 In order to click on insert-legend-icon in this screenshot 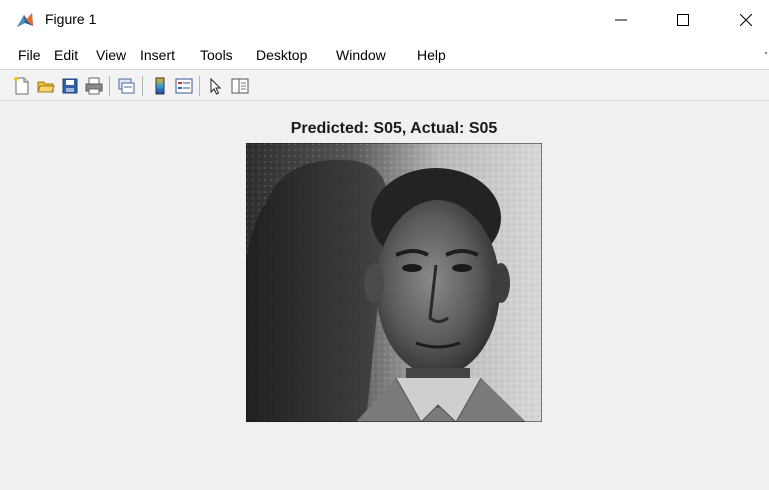, I will do `click(184, 86)`.